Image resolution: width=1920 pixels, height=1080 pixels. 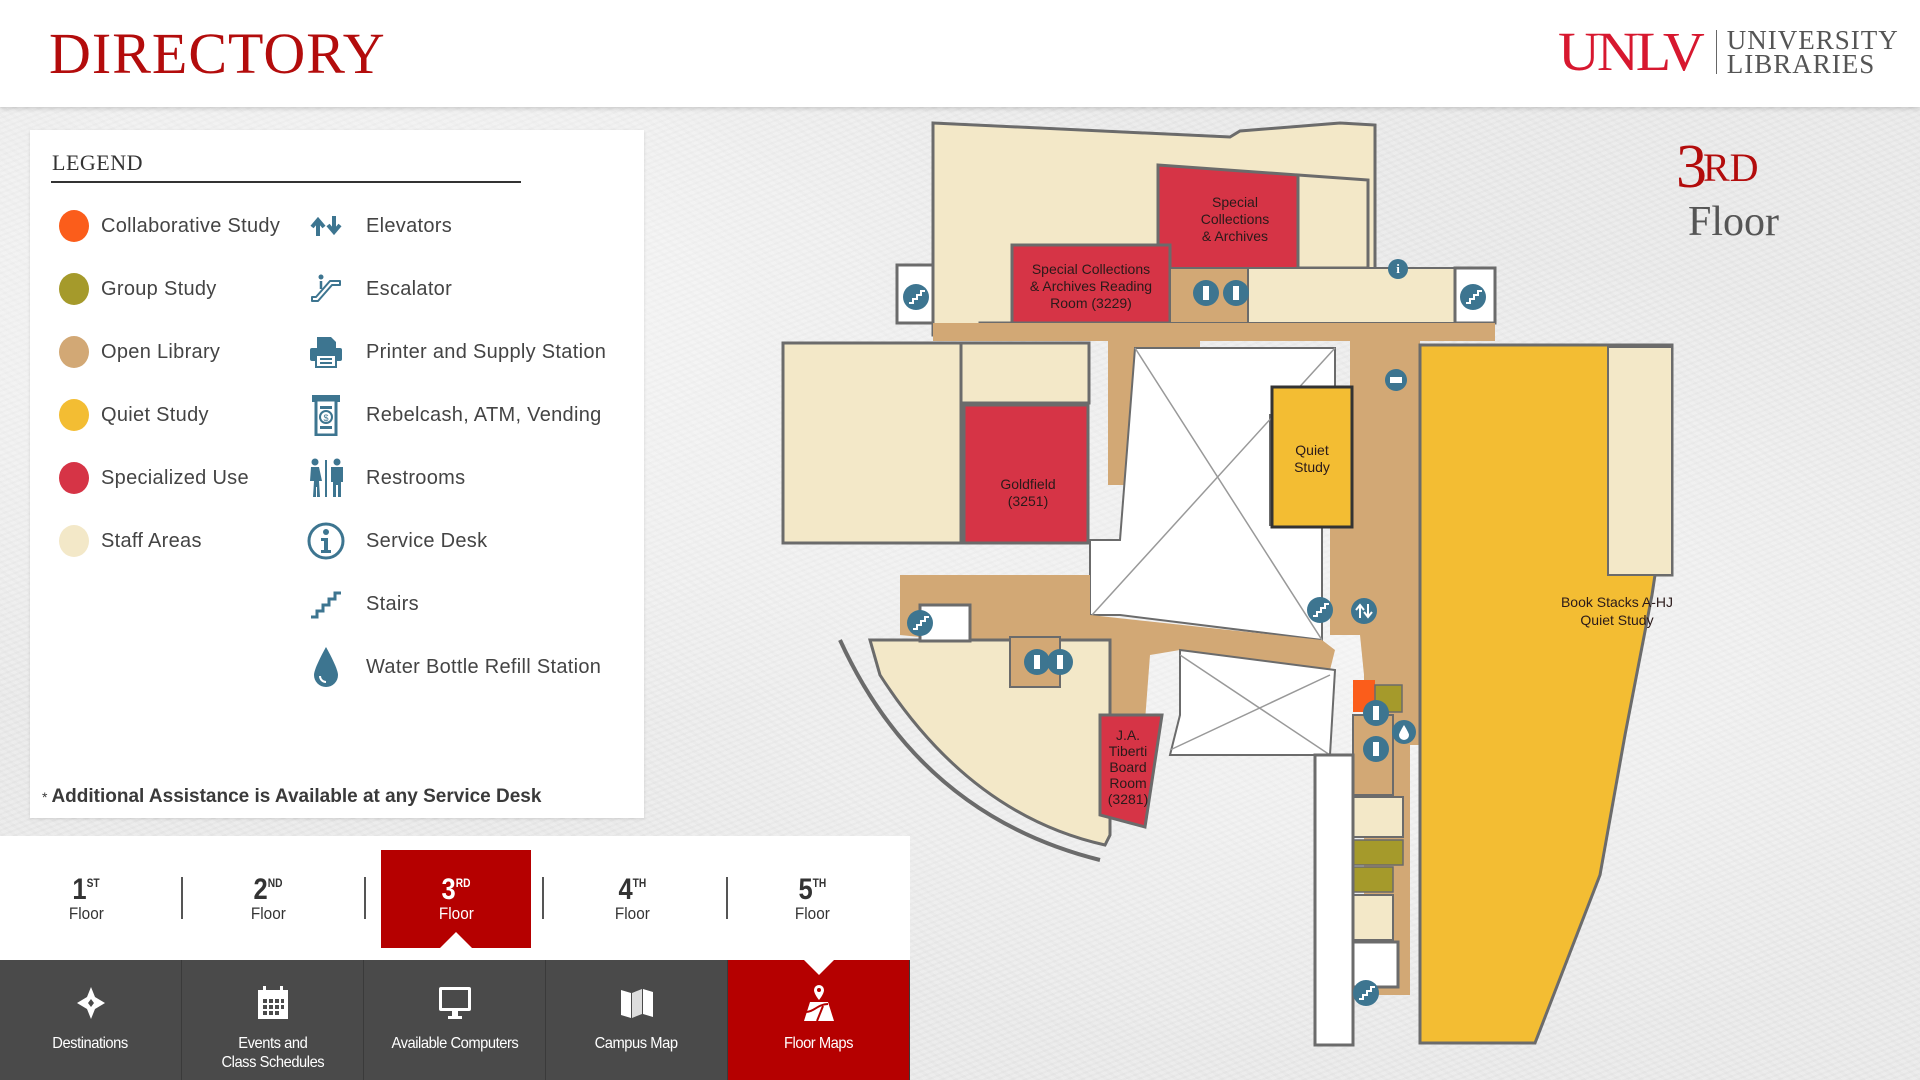 I want to click on map-marker-water-refill, so click(x=1404, y=732).